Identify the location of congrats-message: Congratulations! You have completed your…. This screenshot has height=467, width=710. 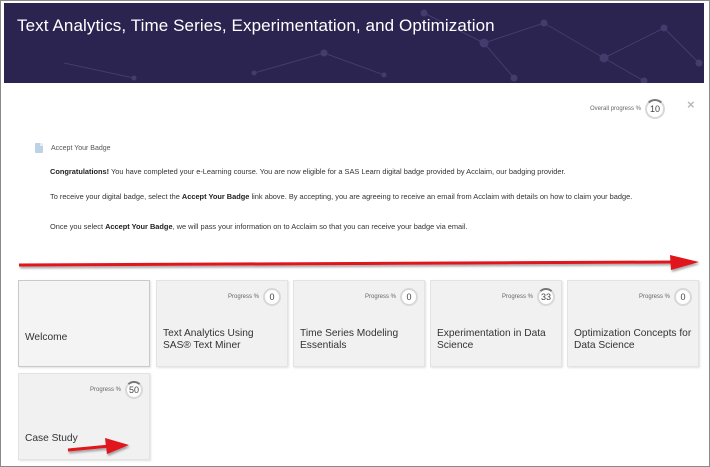
(355, 171).